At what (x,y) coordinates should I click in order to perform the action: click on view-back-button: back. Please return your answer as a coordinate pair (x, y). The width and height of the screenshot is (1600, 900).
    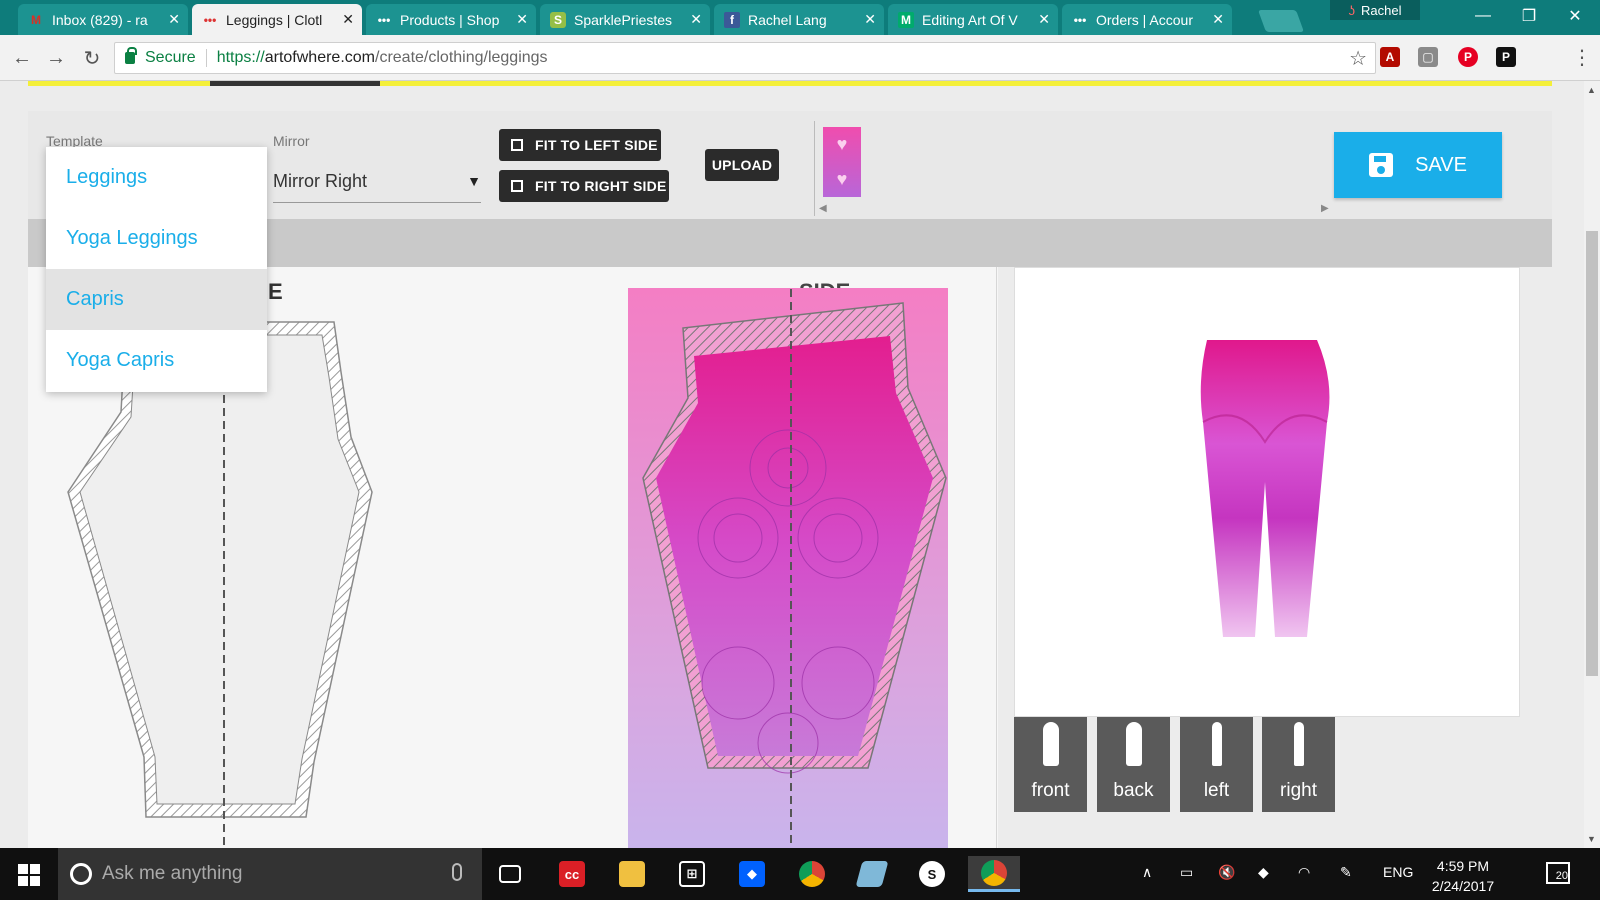
    Looking at the image, I should click on (1133, 764).